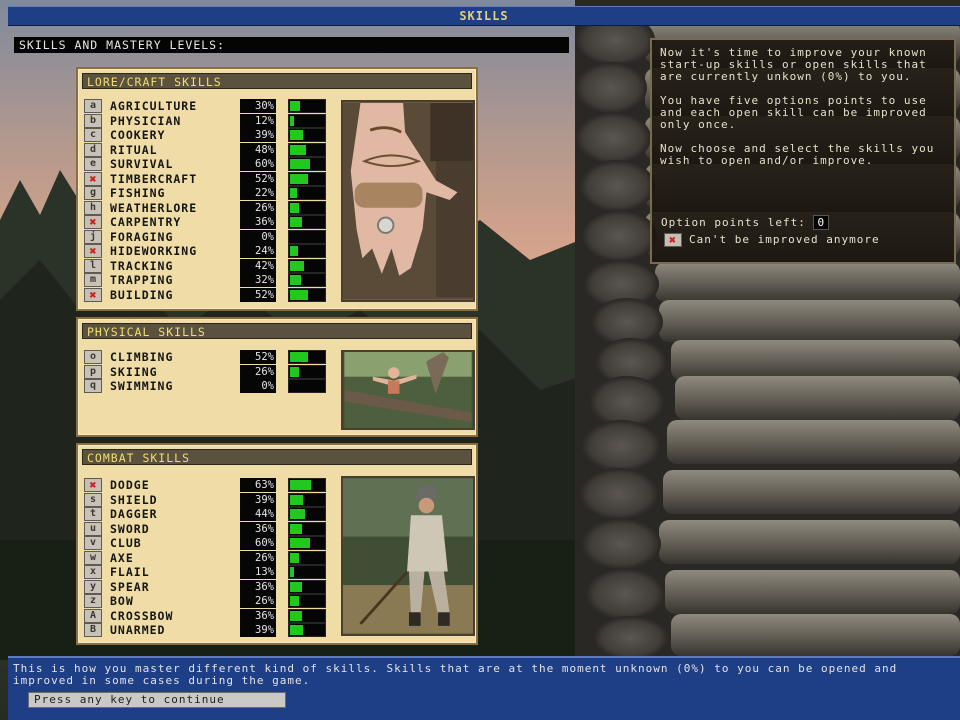  Describe the element at coordinates (209, 601) in the screenshot. I see `skill-row: z BOW 26%` at that location.